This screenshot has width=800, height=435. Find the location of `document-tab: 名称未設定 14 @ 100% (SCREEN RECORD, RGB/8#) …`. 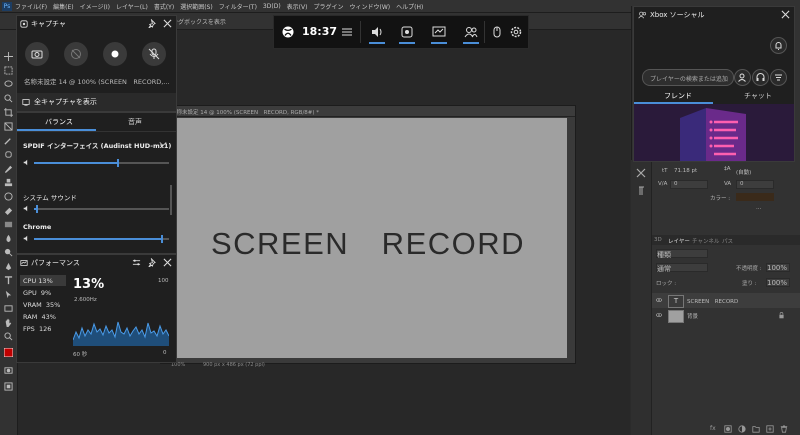

document-tab: 名称未設定 14 @ 100% (SCREEN RECORD, RGB/8#) … is located at coordinates (368, 111).